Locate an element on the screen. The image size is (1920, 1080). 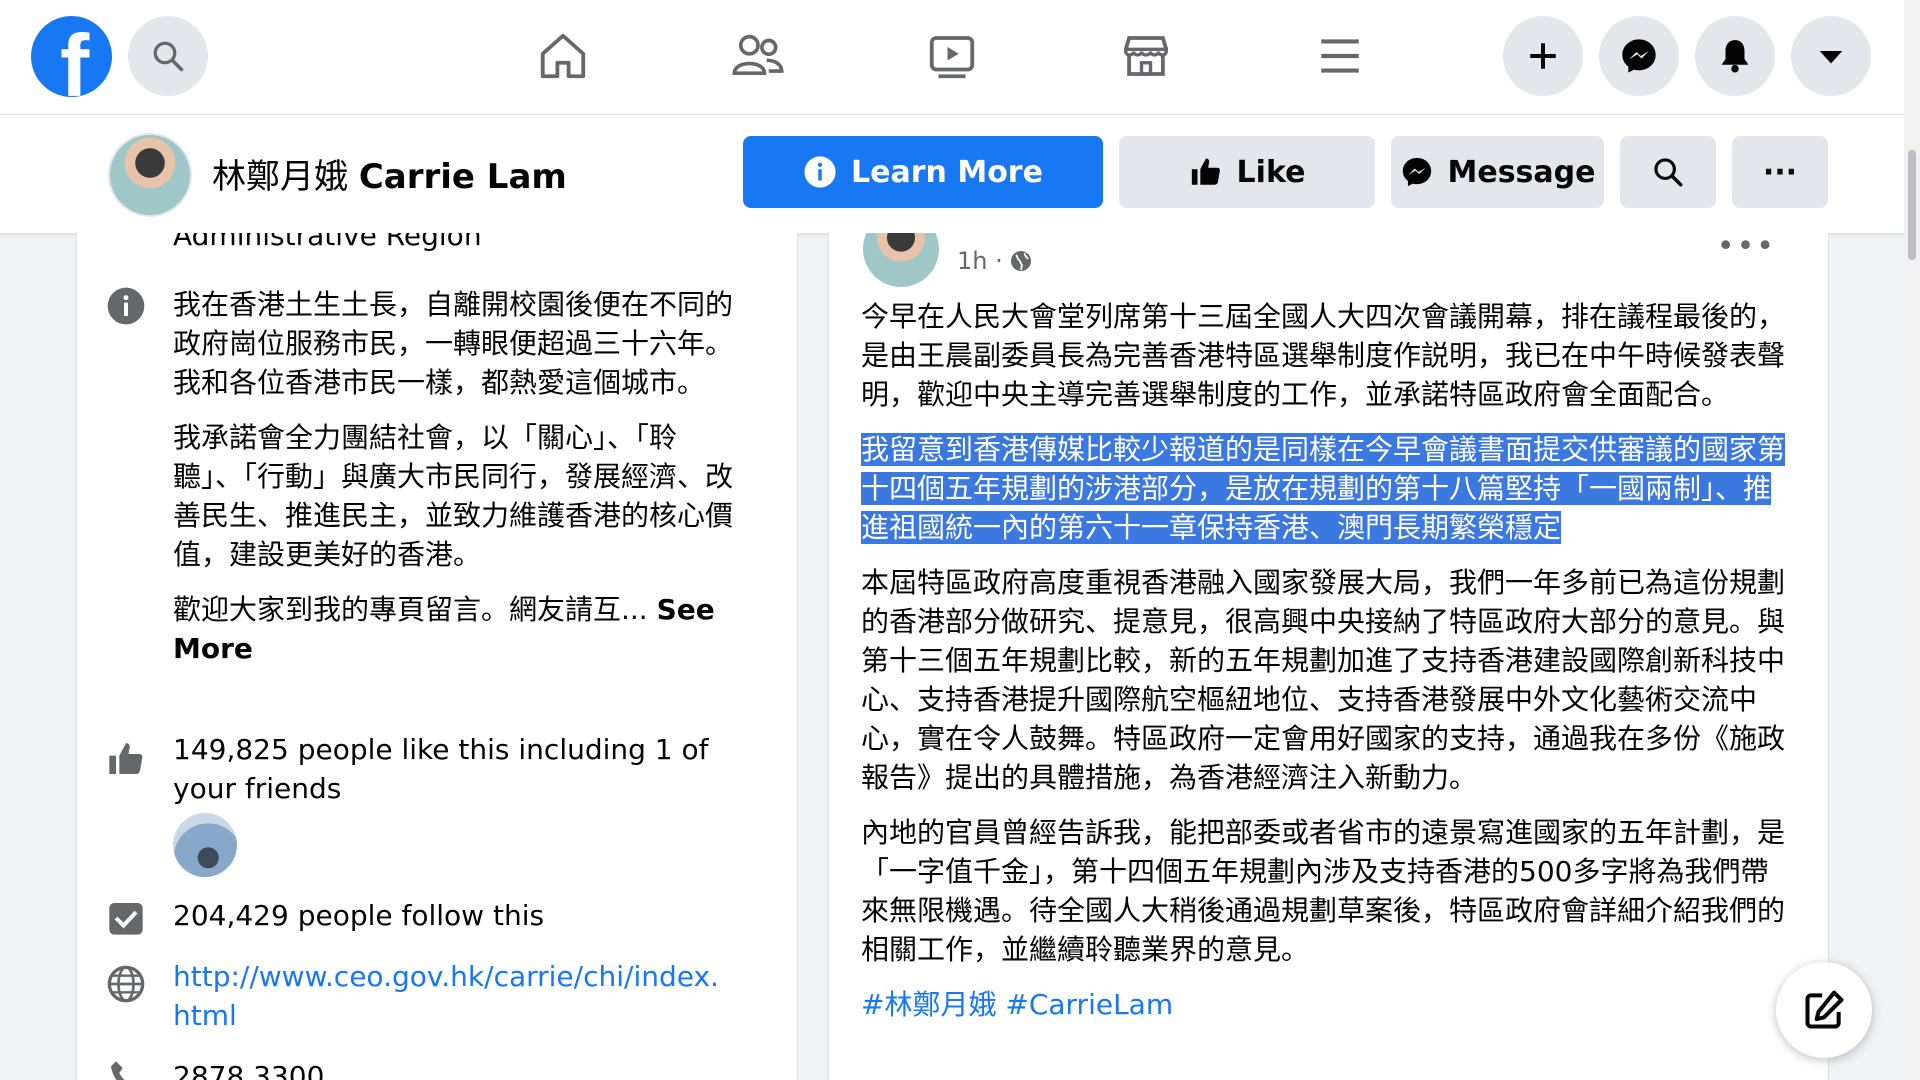
nav-menu is located at coordinates (1340, 56).